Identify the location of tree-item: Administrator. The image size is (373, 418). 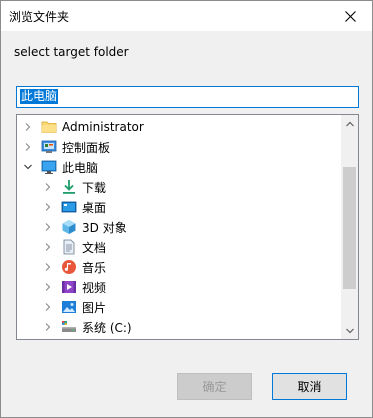
(177, 127).